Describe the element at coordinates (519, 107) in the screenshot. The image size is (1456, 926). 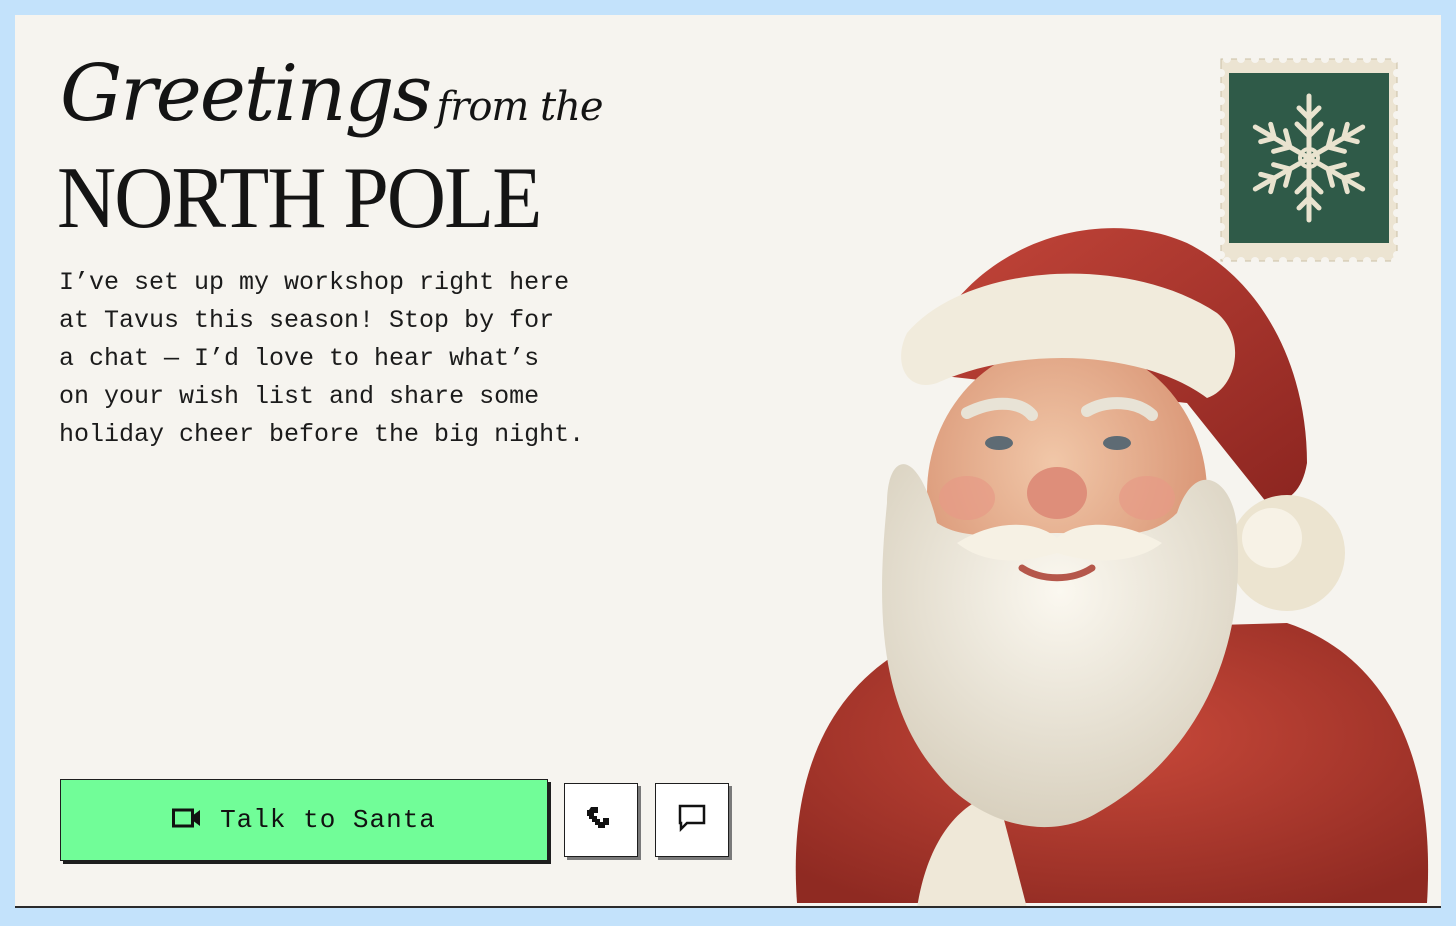
I see `title-small: from the` at that location.